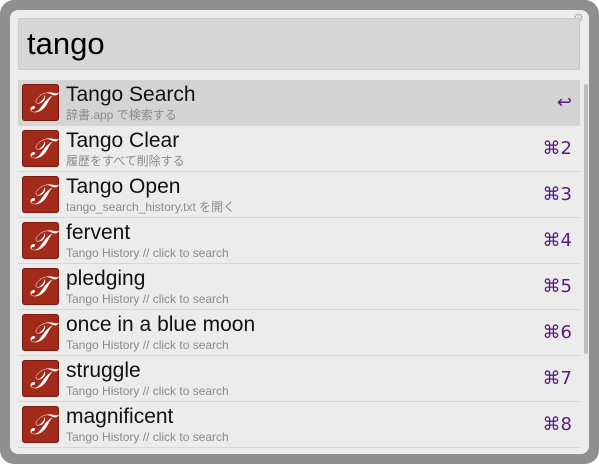  What do you see at coordinates (557, 424) in the screenshot?
I see `result-shortcut: ⌘8` at bounding box center [557, 424].